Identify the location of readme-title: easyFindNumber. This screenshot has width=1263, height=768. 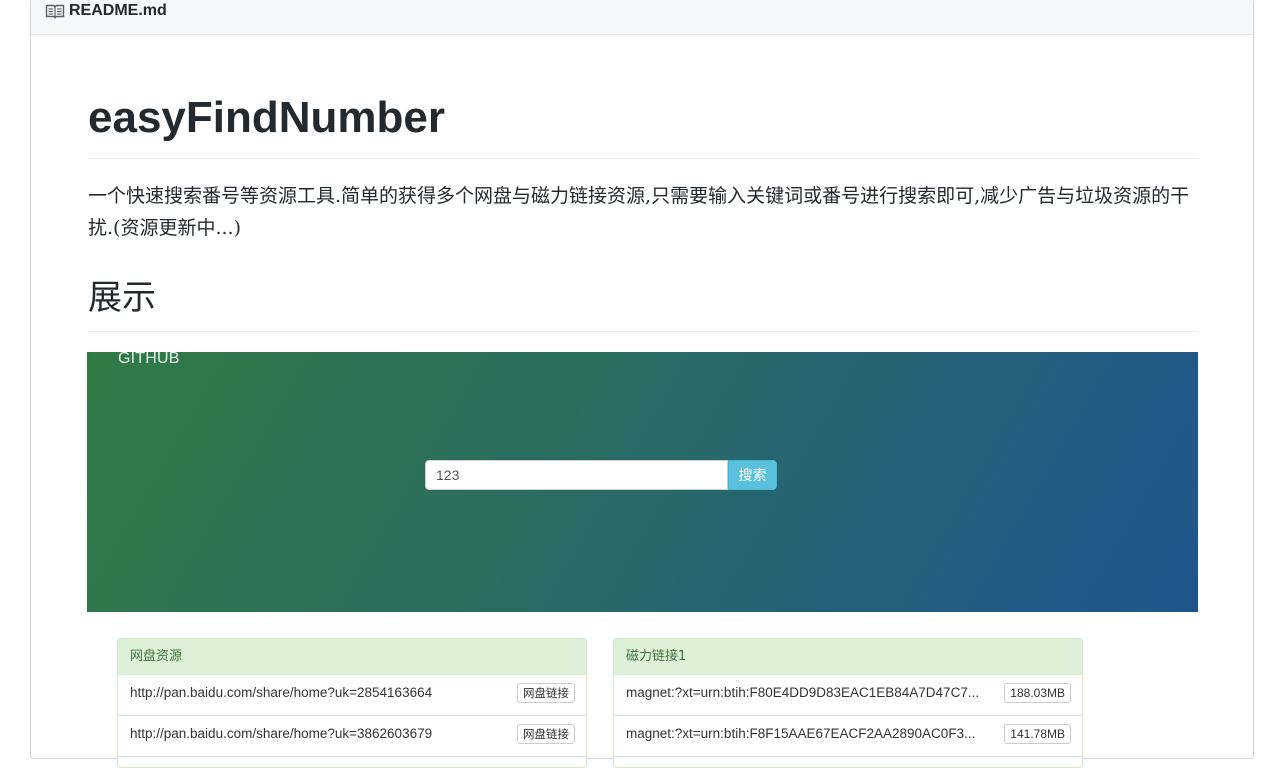
(266, 117).